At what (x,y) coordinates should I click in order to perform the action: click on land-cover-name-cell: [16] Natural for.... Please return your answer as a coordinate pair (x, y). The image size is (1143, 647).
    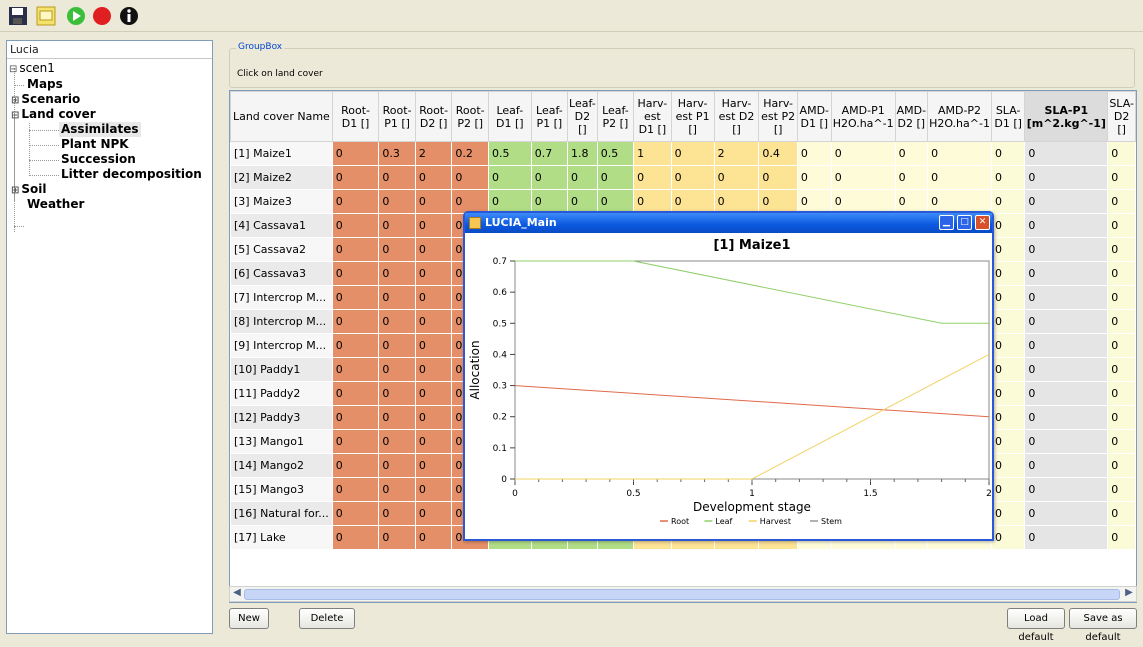
    Looking at the image, I should click on (281, 513).